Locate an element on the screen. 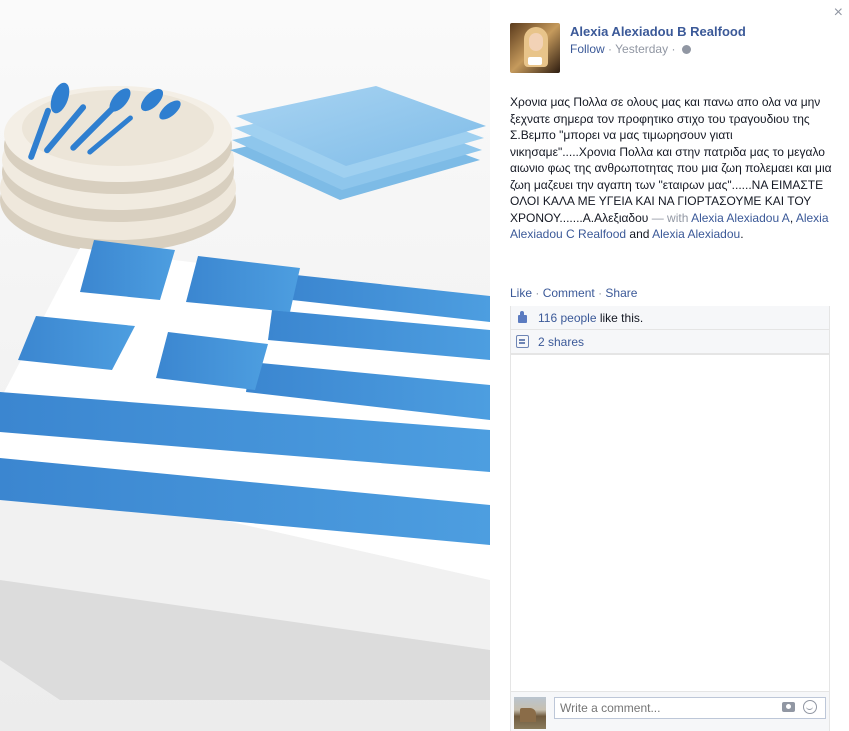 This screenshot has height=731, width=849. post-timestamp: Yesterday is located at coordinates (641, 49).